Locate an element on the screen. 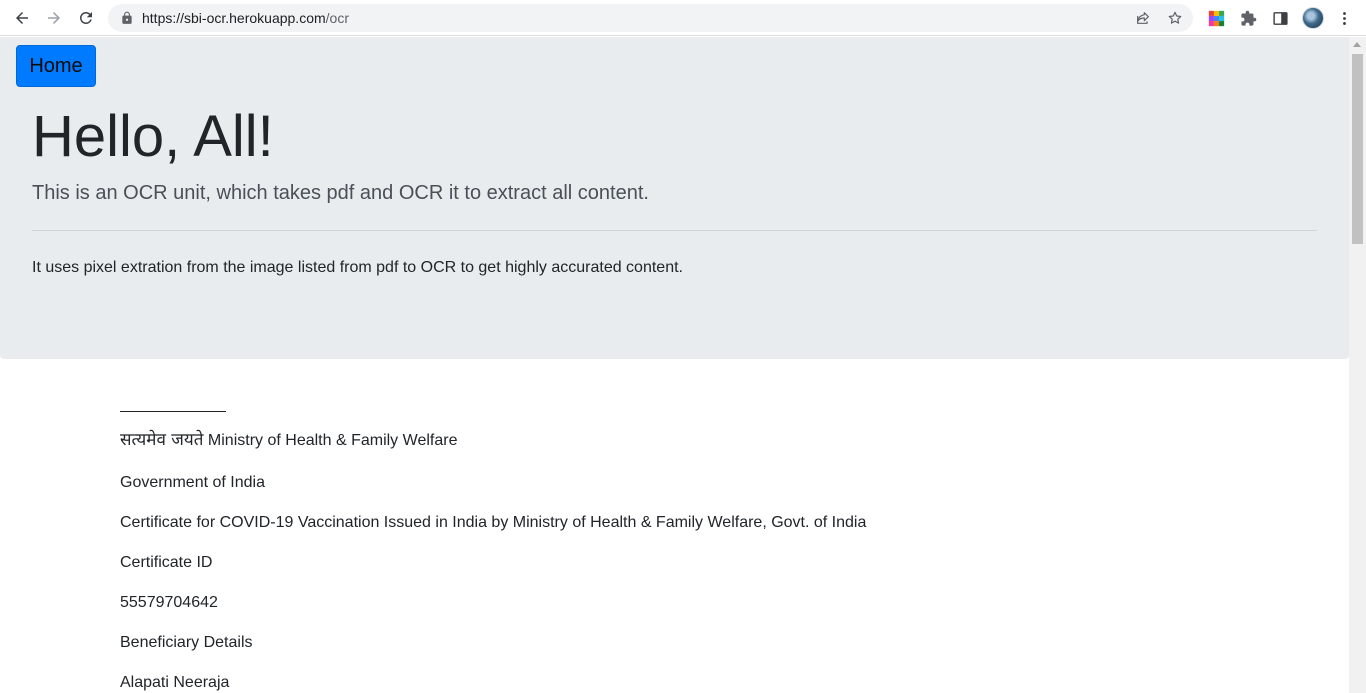 The width and height of the screenshot is (1366, 693). ocr-underline is located at coordinates (173, 411).